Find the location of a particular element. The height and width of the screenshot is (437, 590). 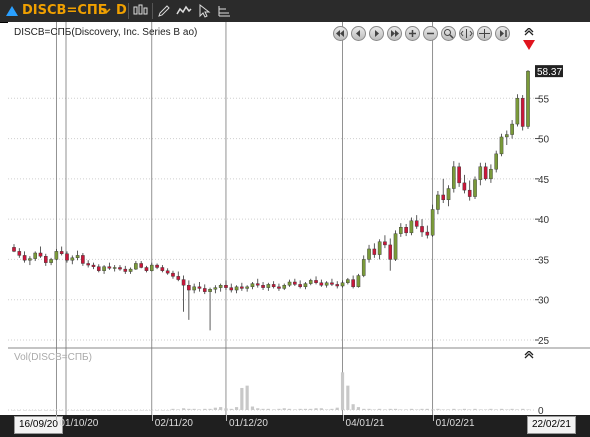

y-tick-label: 50 is located at coordinates (544, 140).